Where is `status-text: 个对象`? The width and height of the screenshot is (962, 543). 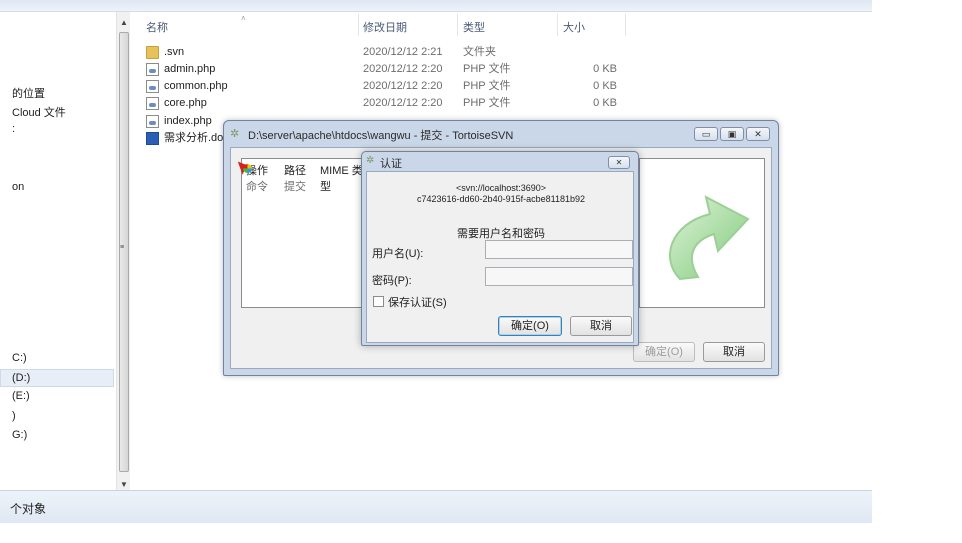 status-text: 个对象 is located at coordinates (28, 509).